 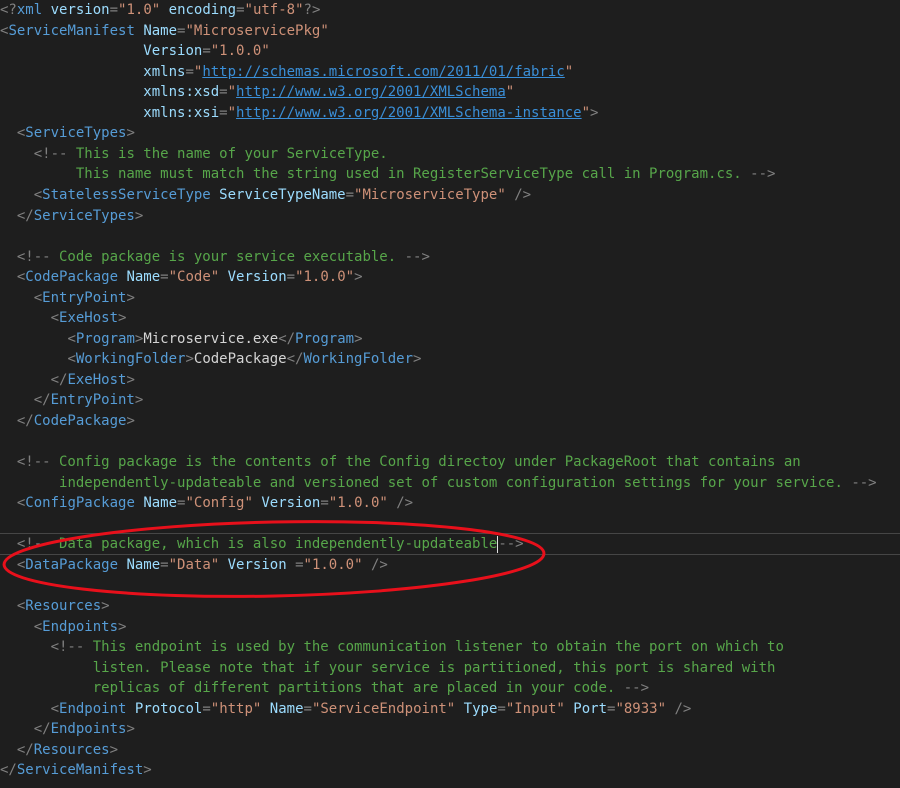 What do you see at coordinates (67, 421) in the screenshot?
I see `code-line: </CodePackage>` at bounding box center [67, 421].